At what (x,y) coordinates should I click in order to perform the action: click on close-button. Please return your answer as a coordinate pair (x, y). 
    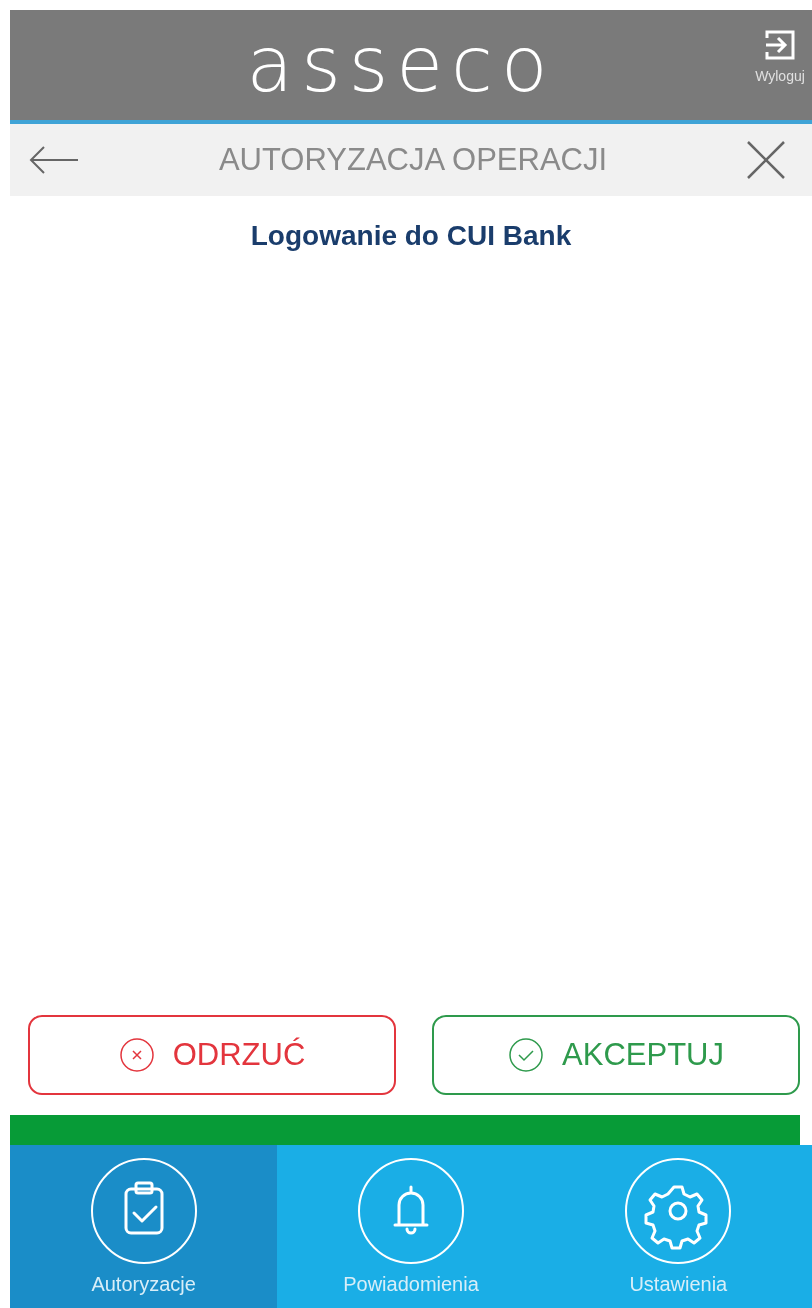
    Looking at the image, I should click on (766, 160).